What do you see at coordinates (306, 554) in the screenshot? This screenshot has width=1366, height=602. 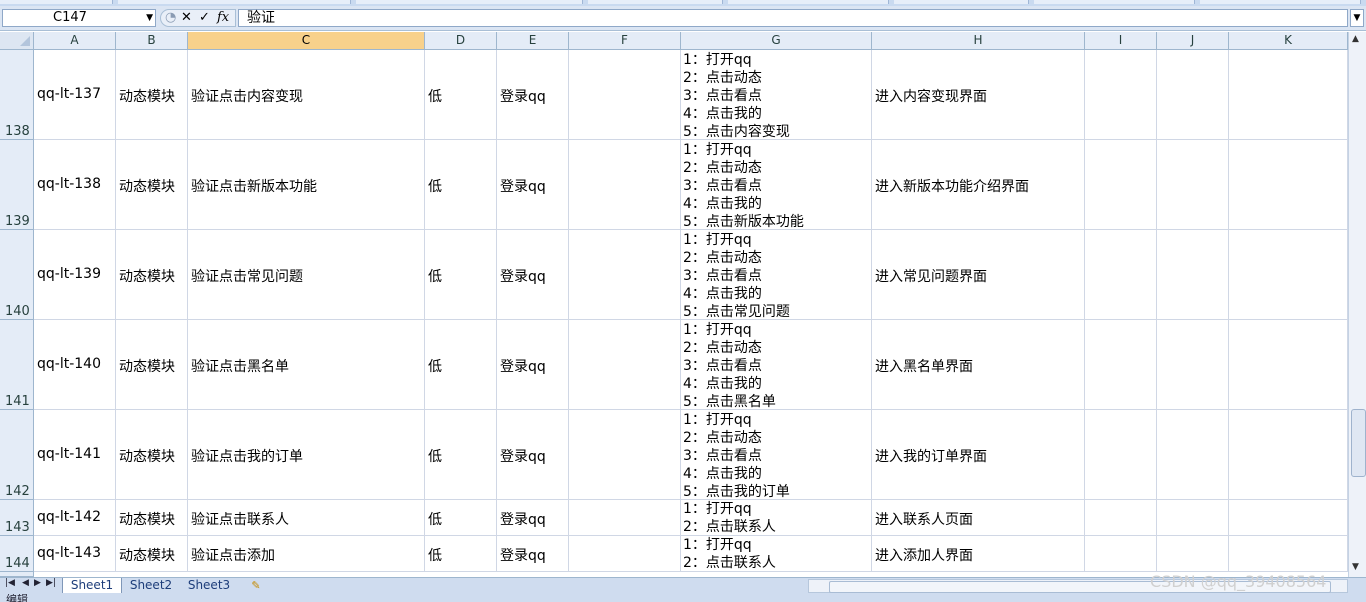 I see `cell-title: 验证点击添加` at bounding box center [306, 554].